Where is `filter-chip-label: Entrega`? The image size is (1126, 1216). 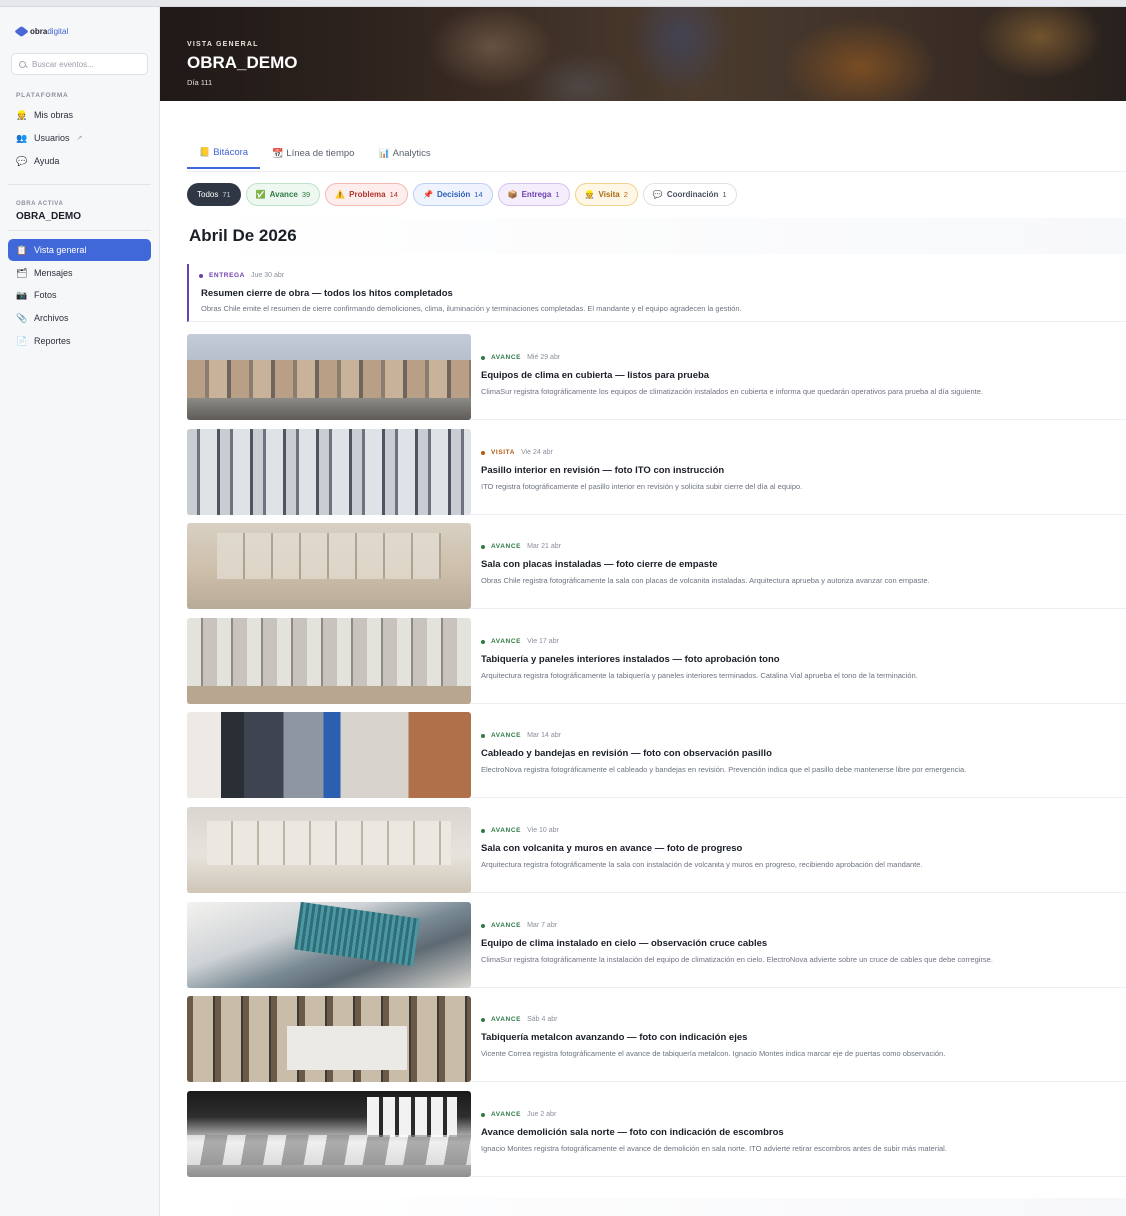 filter-chip-label: Entrega is located at coordinates (536, 194).